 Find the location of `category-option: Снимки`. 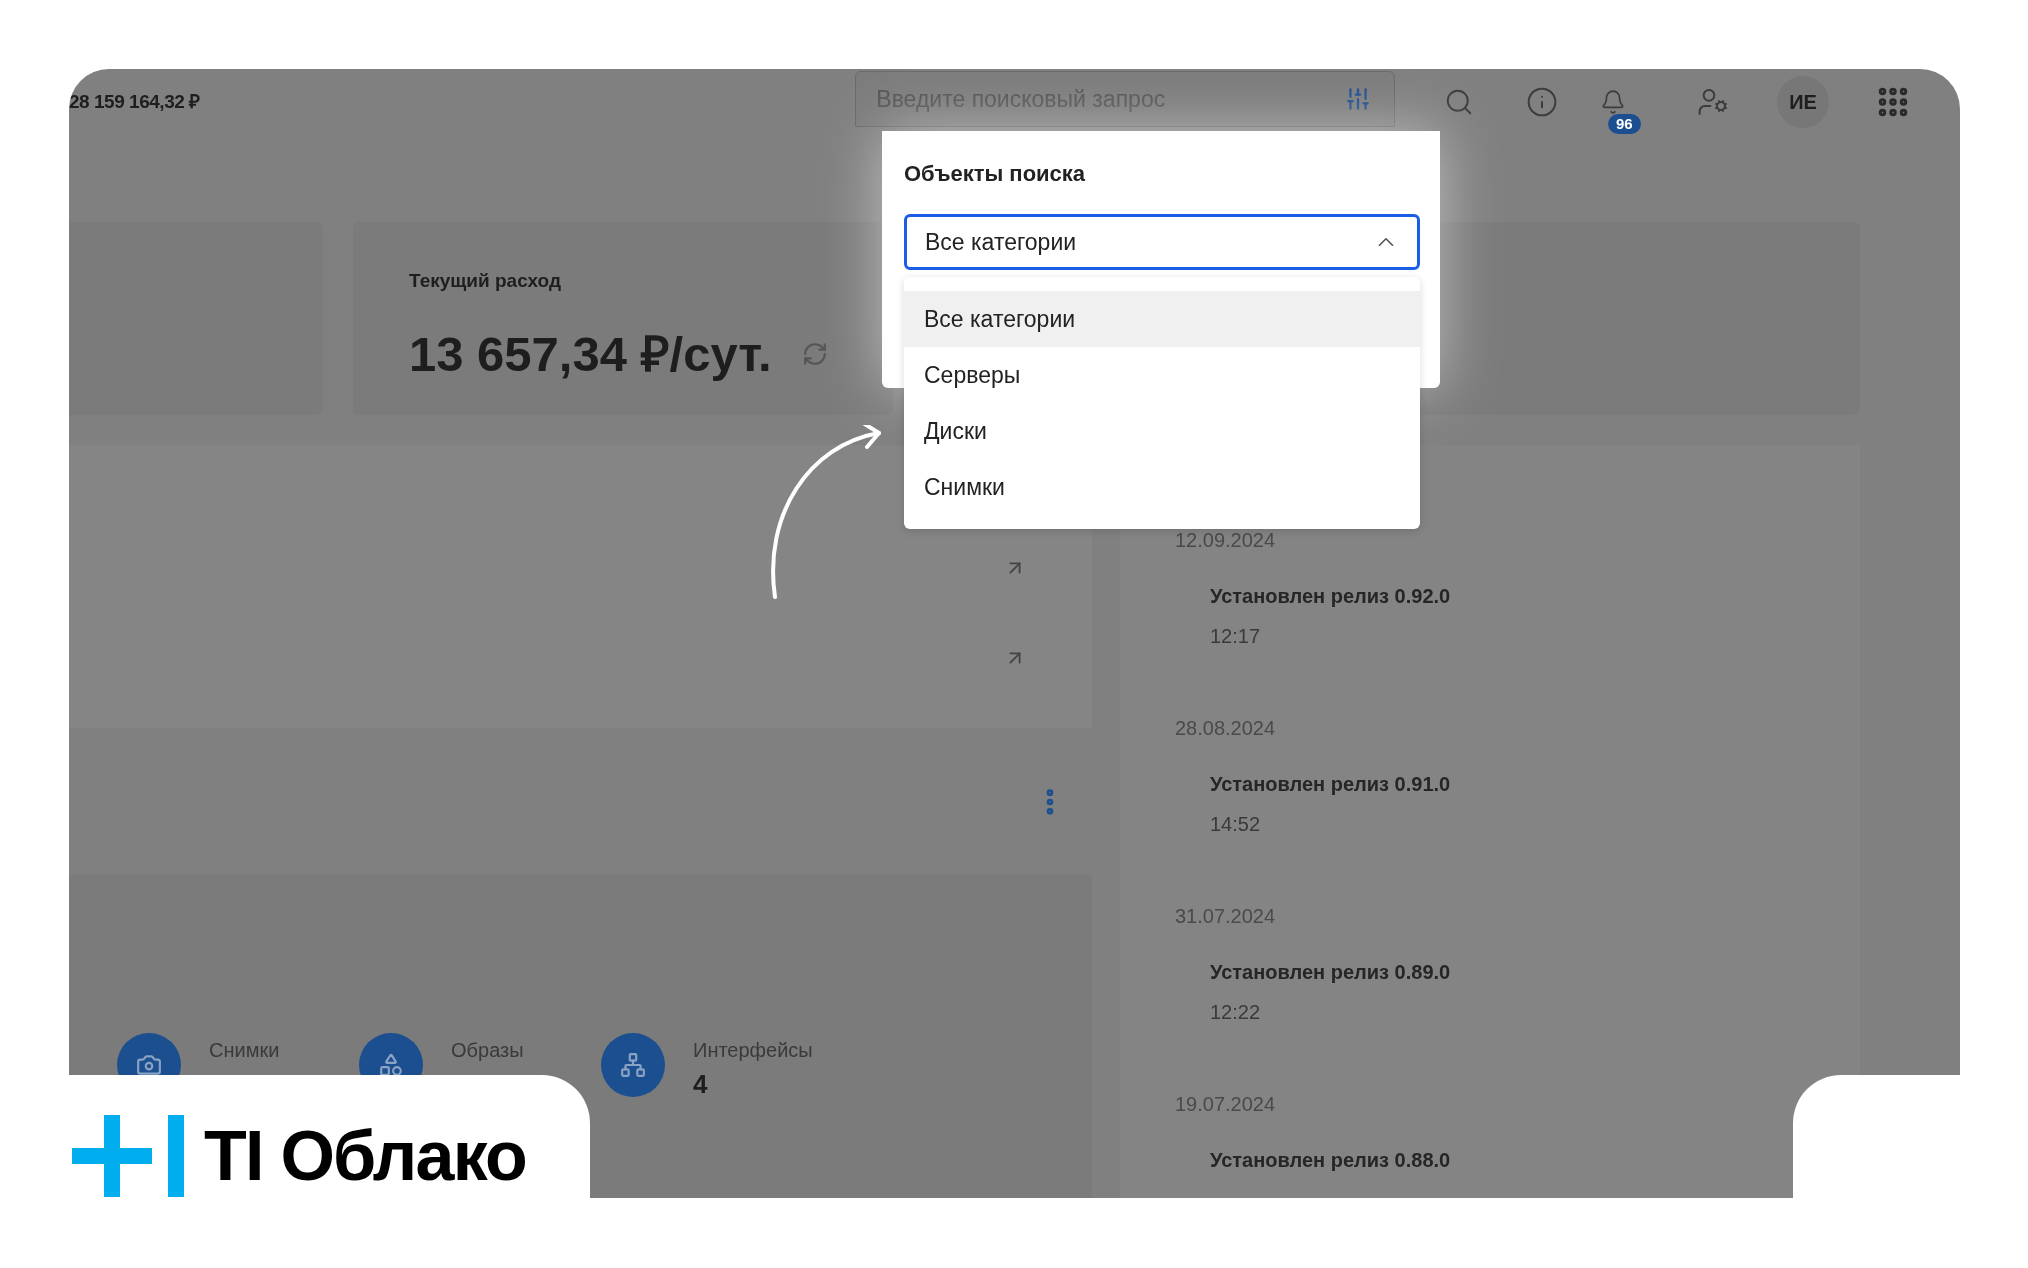

category-option: Снимки is located at coordinates (1162, 487).